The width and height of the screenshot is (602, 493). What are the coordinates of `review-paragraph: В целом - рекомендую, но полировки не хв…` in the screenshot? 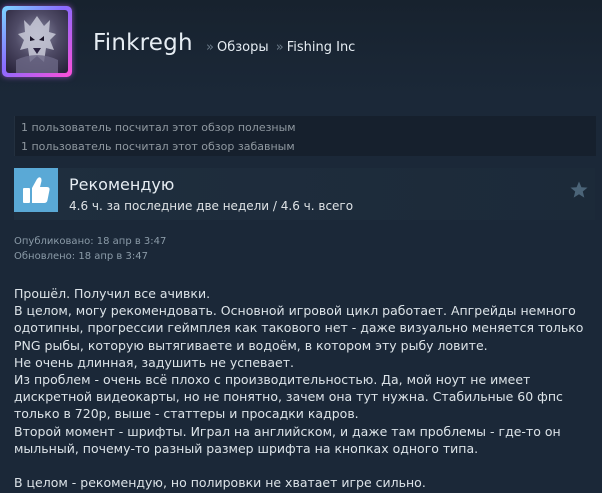 It's located at (220, 483).